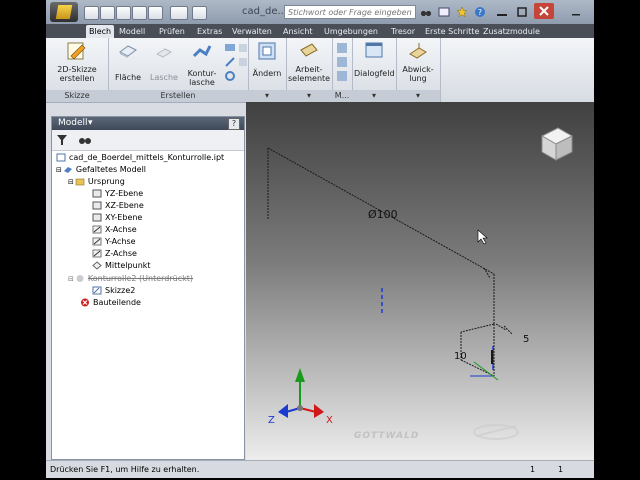 Image resolution: width=640 pixels, height=480 pixels. Describe the element at coordinates (576, 12) in the screenshot. I see `doc-minimize-icon` at that location.